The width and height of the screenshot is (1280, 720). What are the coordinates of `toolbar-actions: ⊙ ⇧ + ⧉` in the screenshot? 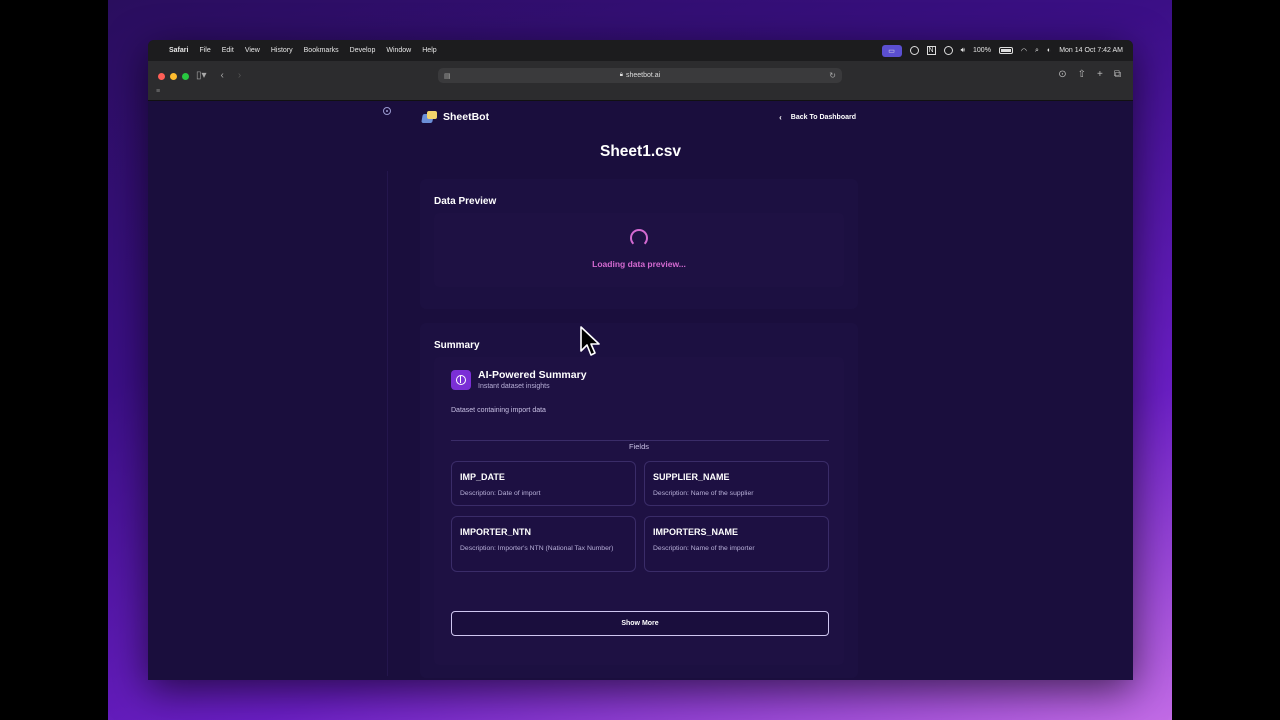 It's located at (1089, 74).